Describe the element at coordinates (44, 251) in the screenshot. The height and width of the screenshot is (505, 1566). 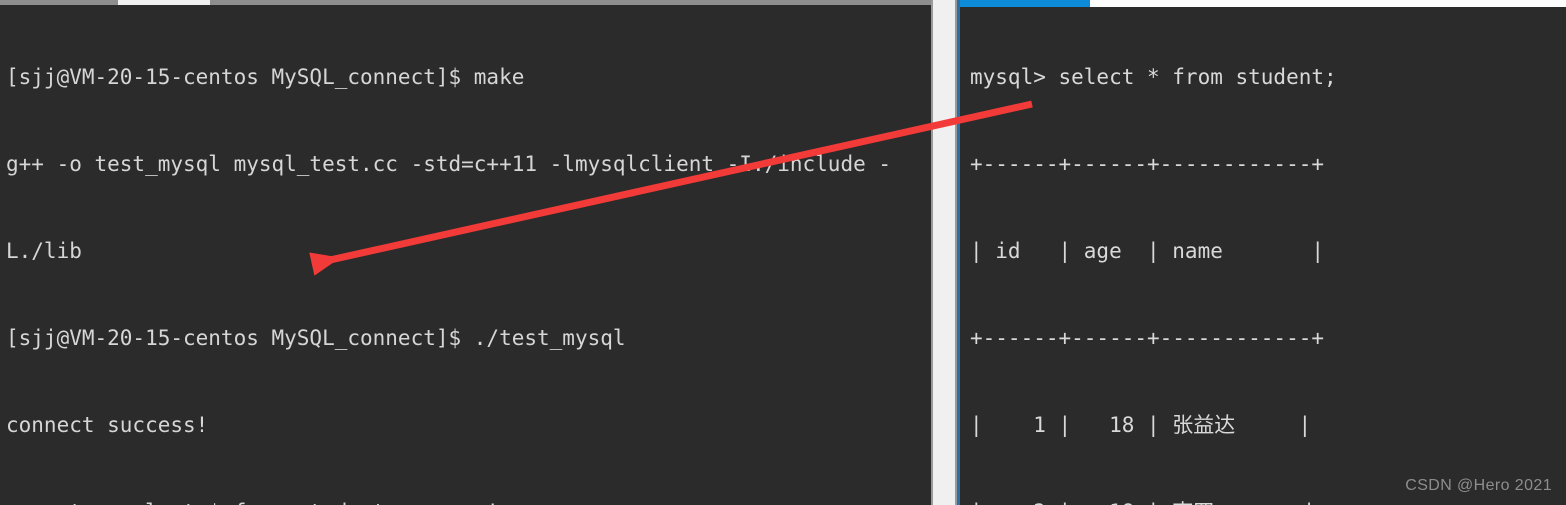
I see `terminal-line: L./lib` at that location.